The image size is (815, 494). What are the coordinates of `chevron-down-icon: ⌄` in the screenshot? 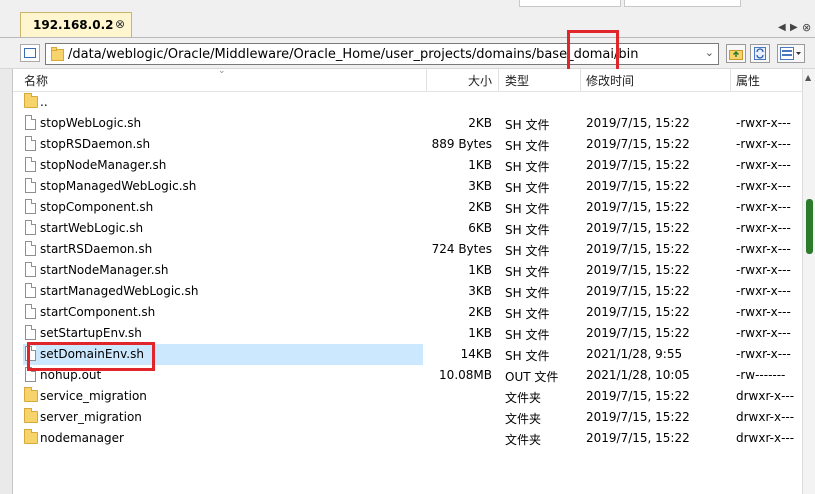 It's located at (709, 52).